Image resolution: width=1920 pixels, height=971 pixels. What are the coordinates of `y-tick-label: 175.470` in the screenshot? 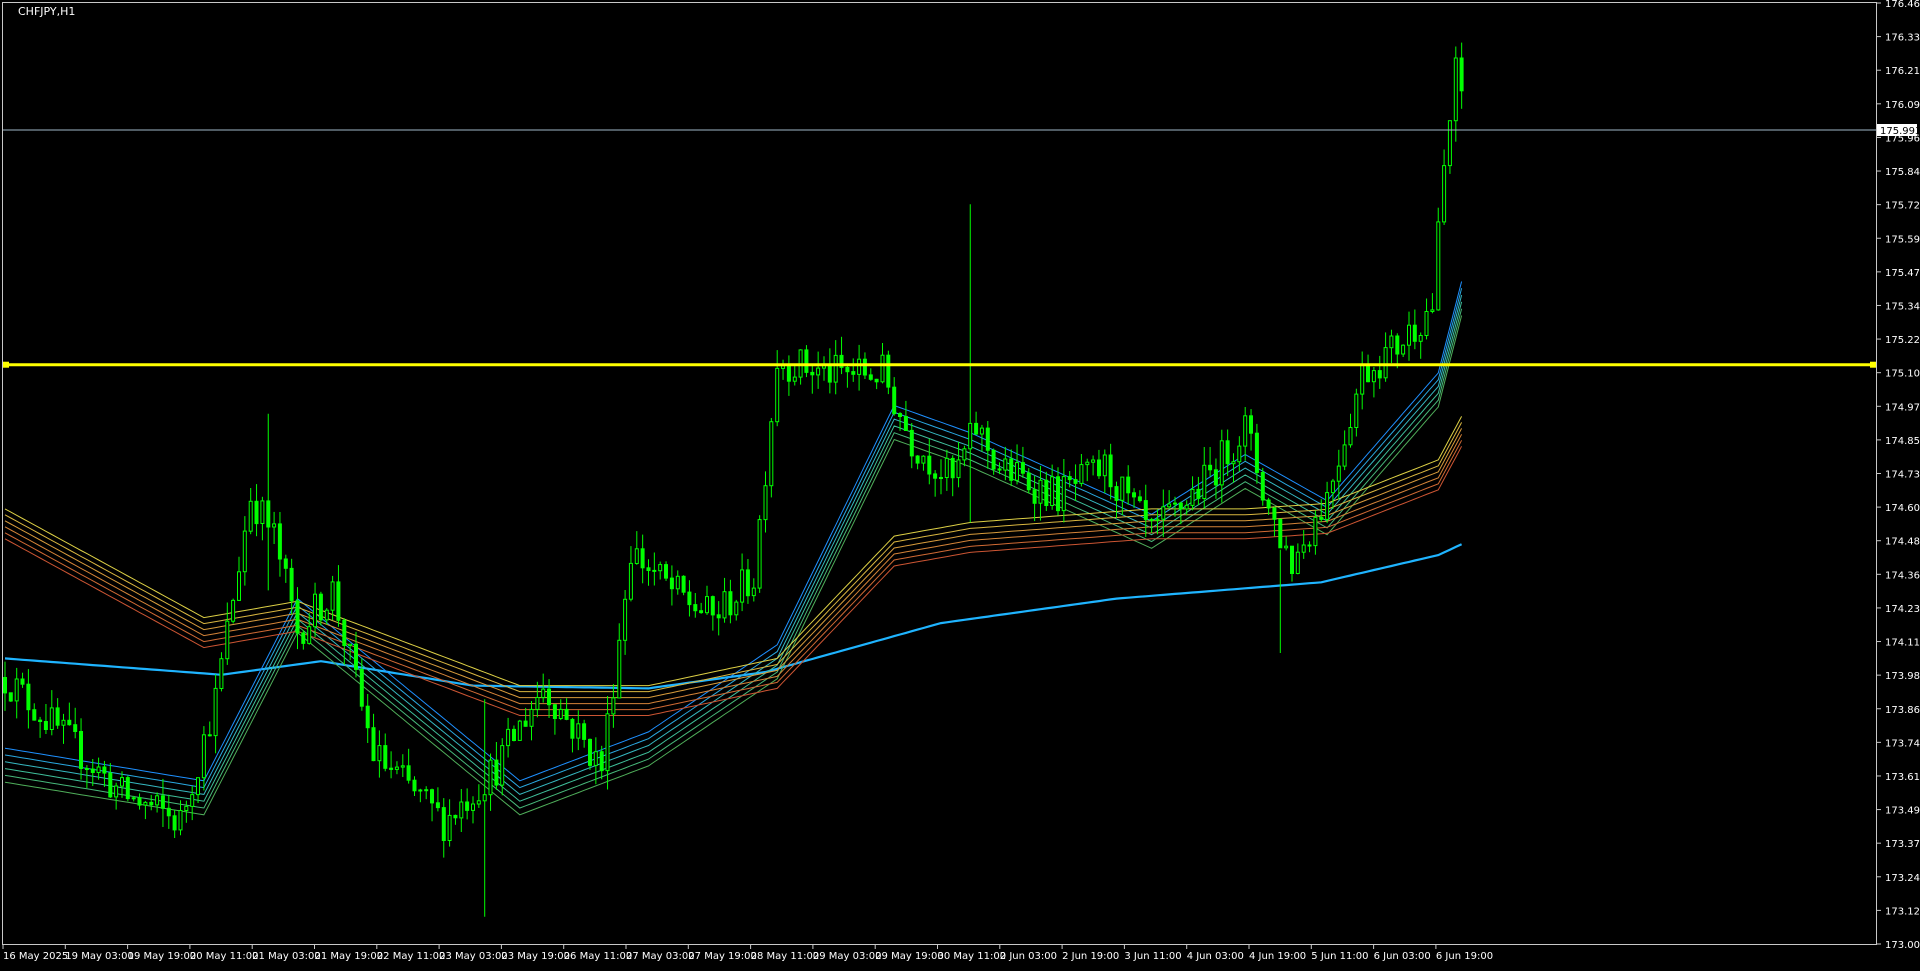 It's located at (1902, 273).